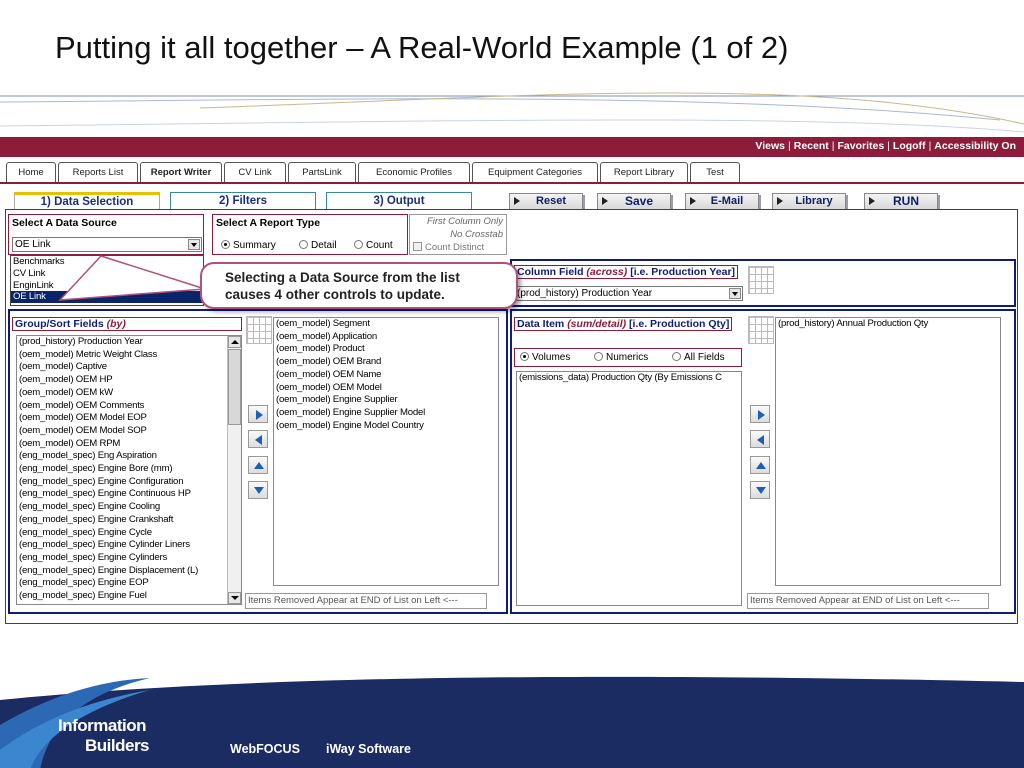 The width and height of the screenshot is (1024, 768). I want to click on list-item: (oem_model) OEM kW, so click(129, 393).